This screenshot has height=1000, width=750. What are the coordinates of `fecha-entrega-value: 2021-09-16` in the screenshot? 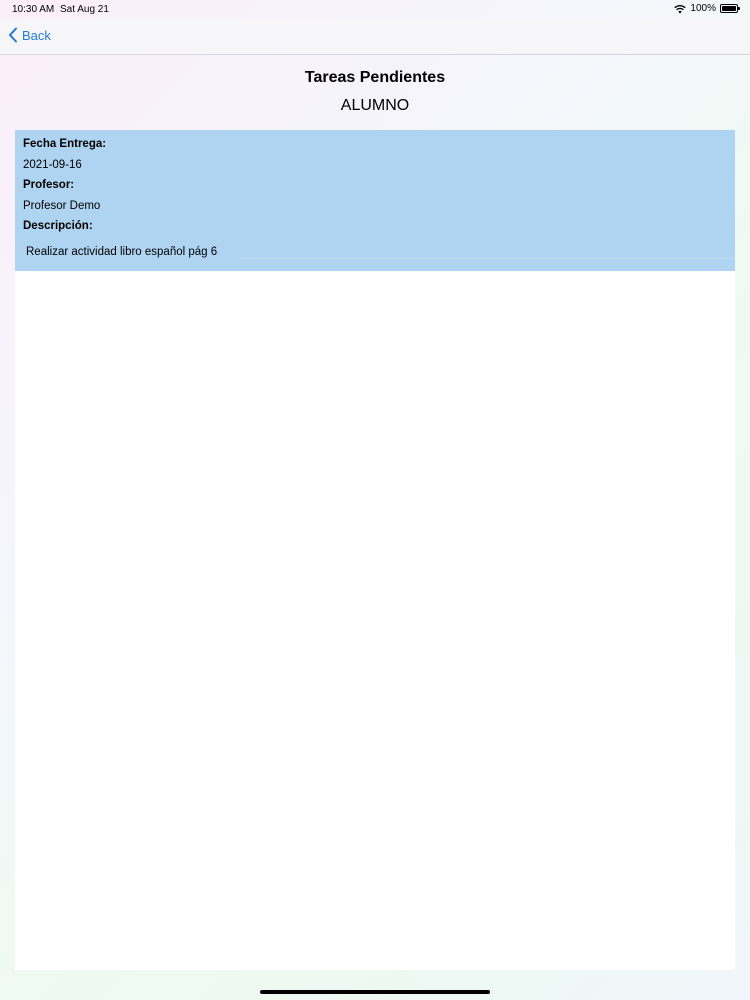 It's located at (52, 164).